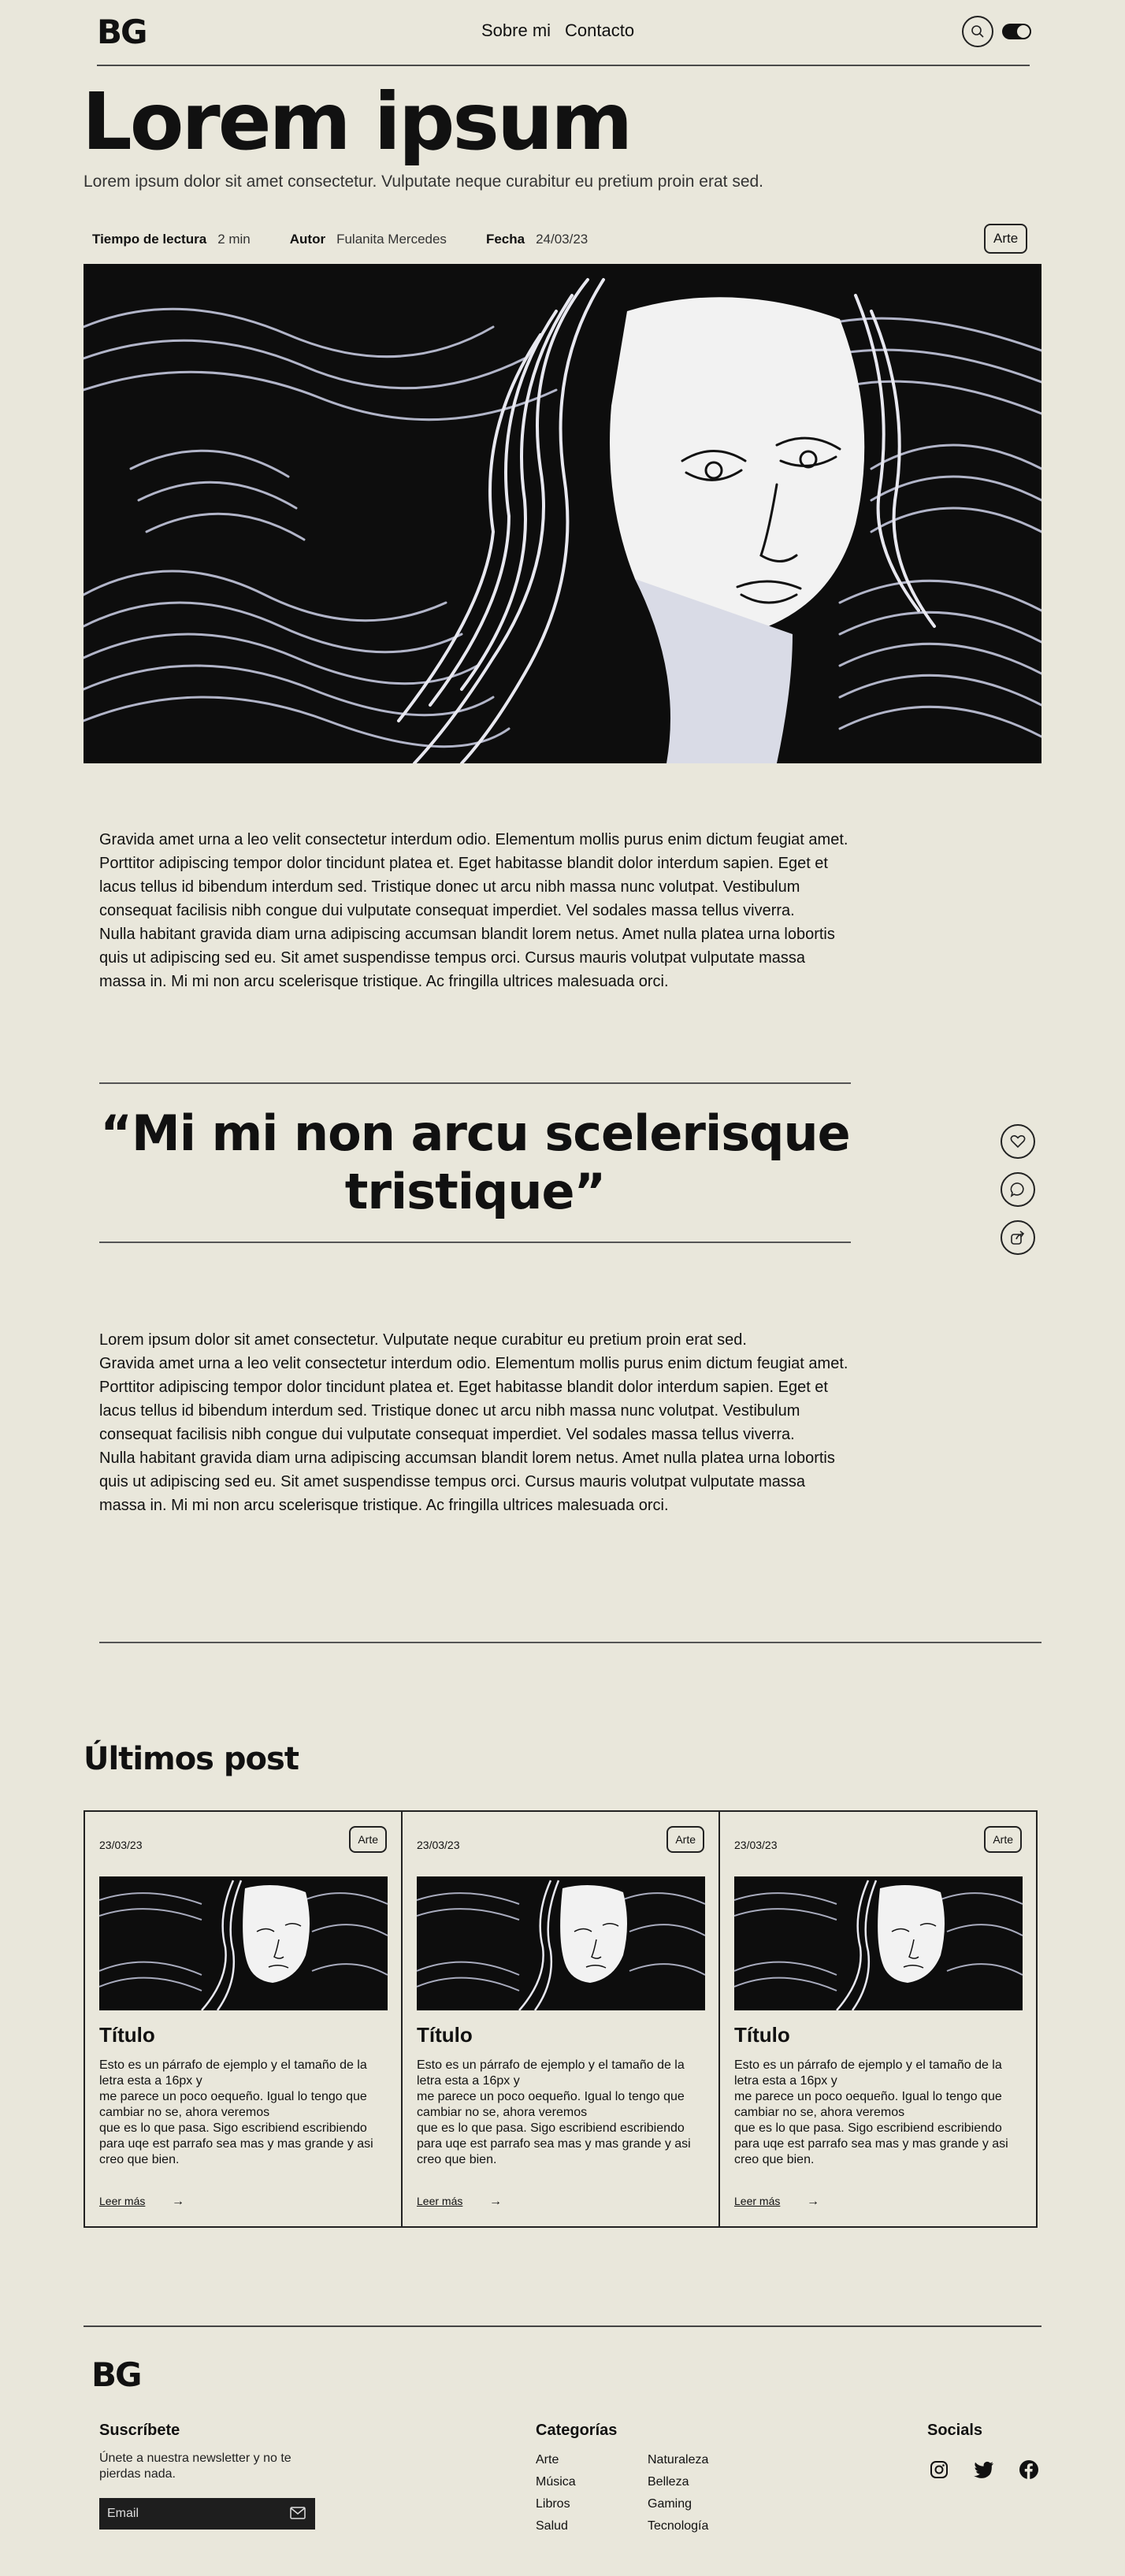 The width and height of the screenshot is (1125, 2576). What do you see at coordinates (577, 2430) in the screenshot?
I see `categories-heading: Categorías` at bounding box center [577, 2430].